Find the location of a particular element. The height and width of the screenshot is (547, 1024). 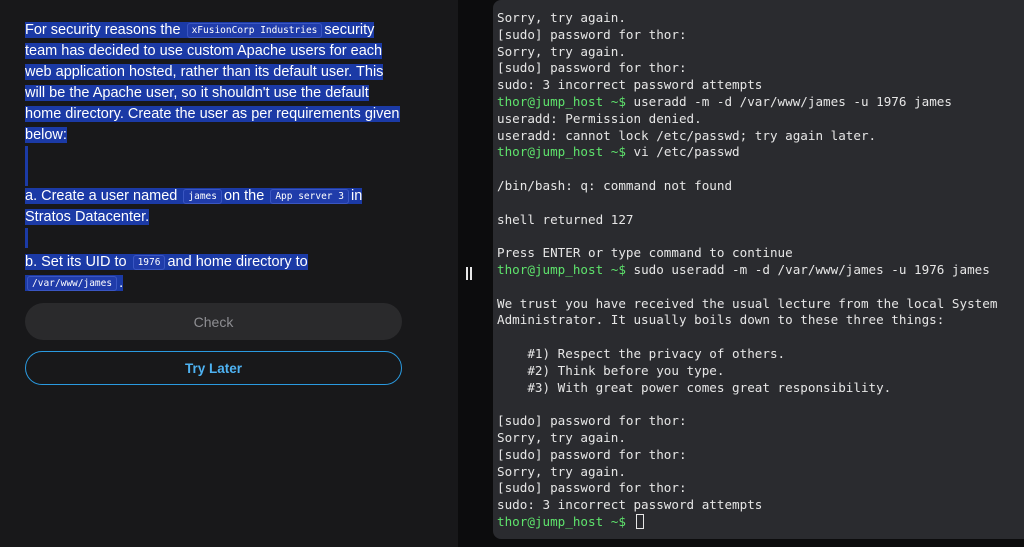

terminal-command-line: thor@jump_host ~$ vi /etc/passwd is located at coordinates (760, 152).